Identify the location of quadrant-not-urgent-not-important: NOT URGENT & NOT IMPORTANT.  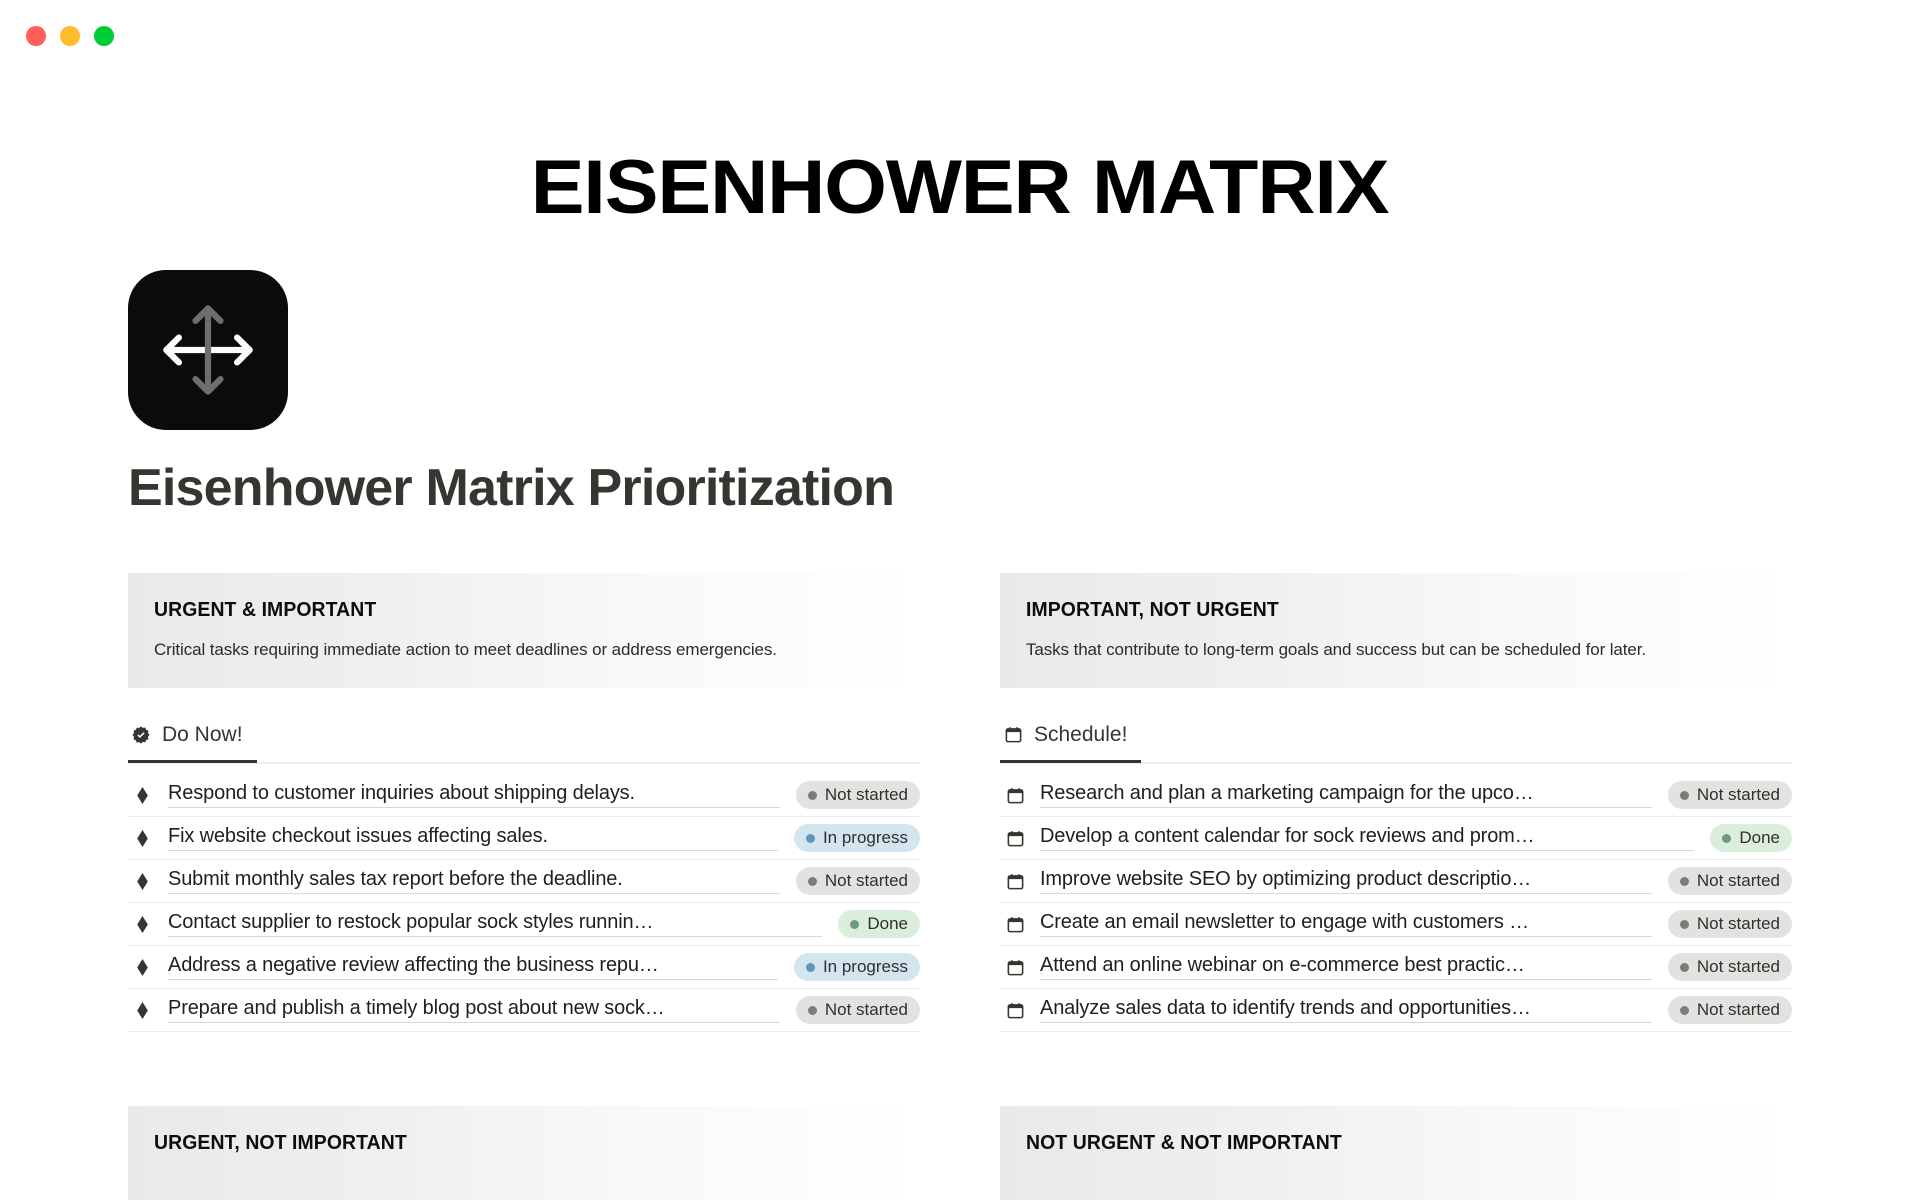
(1396, 1153).